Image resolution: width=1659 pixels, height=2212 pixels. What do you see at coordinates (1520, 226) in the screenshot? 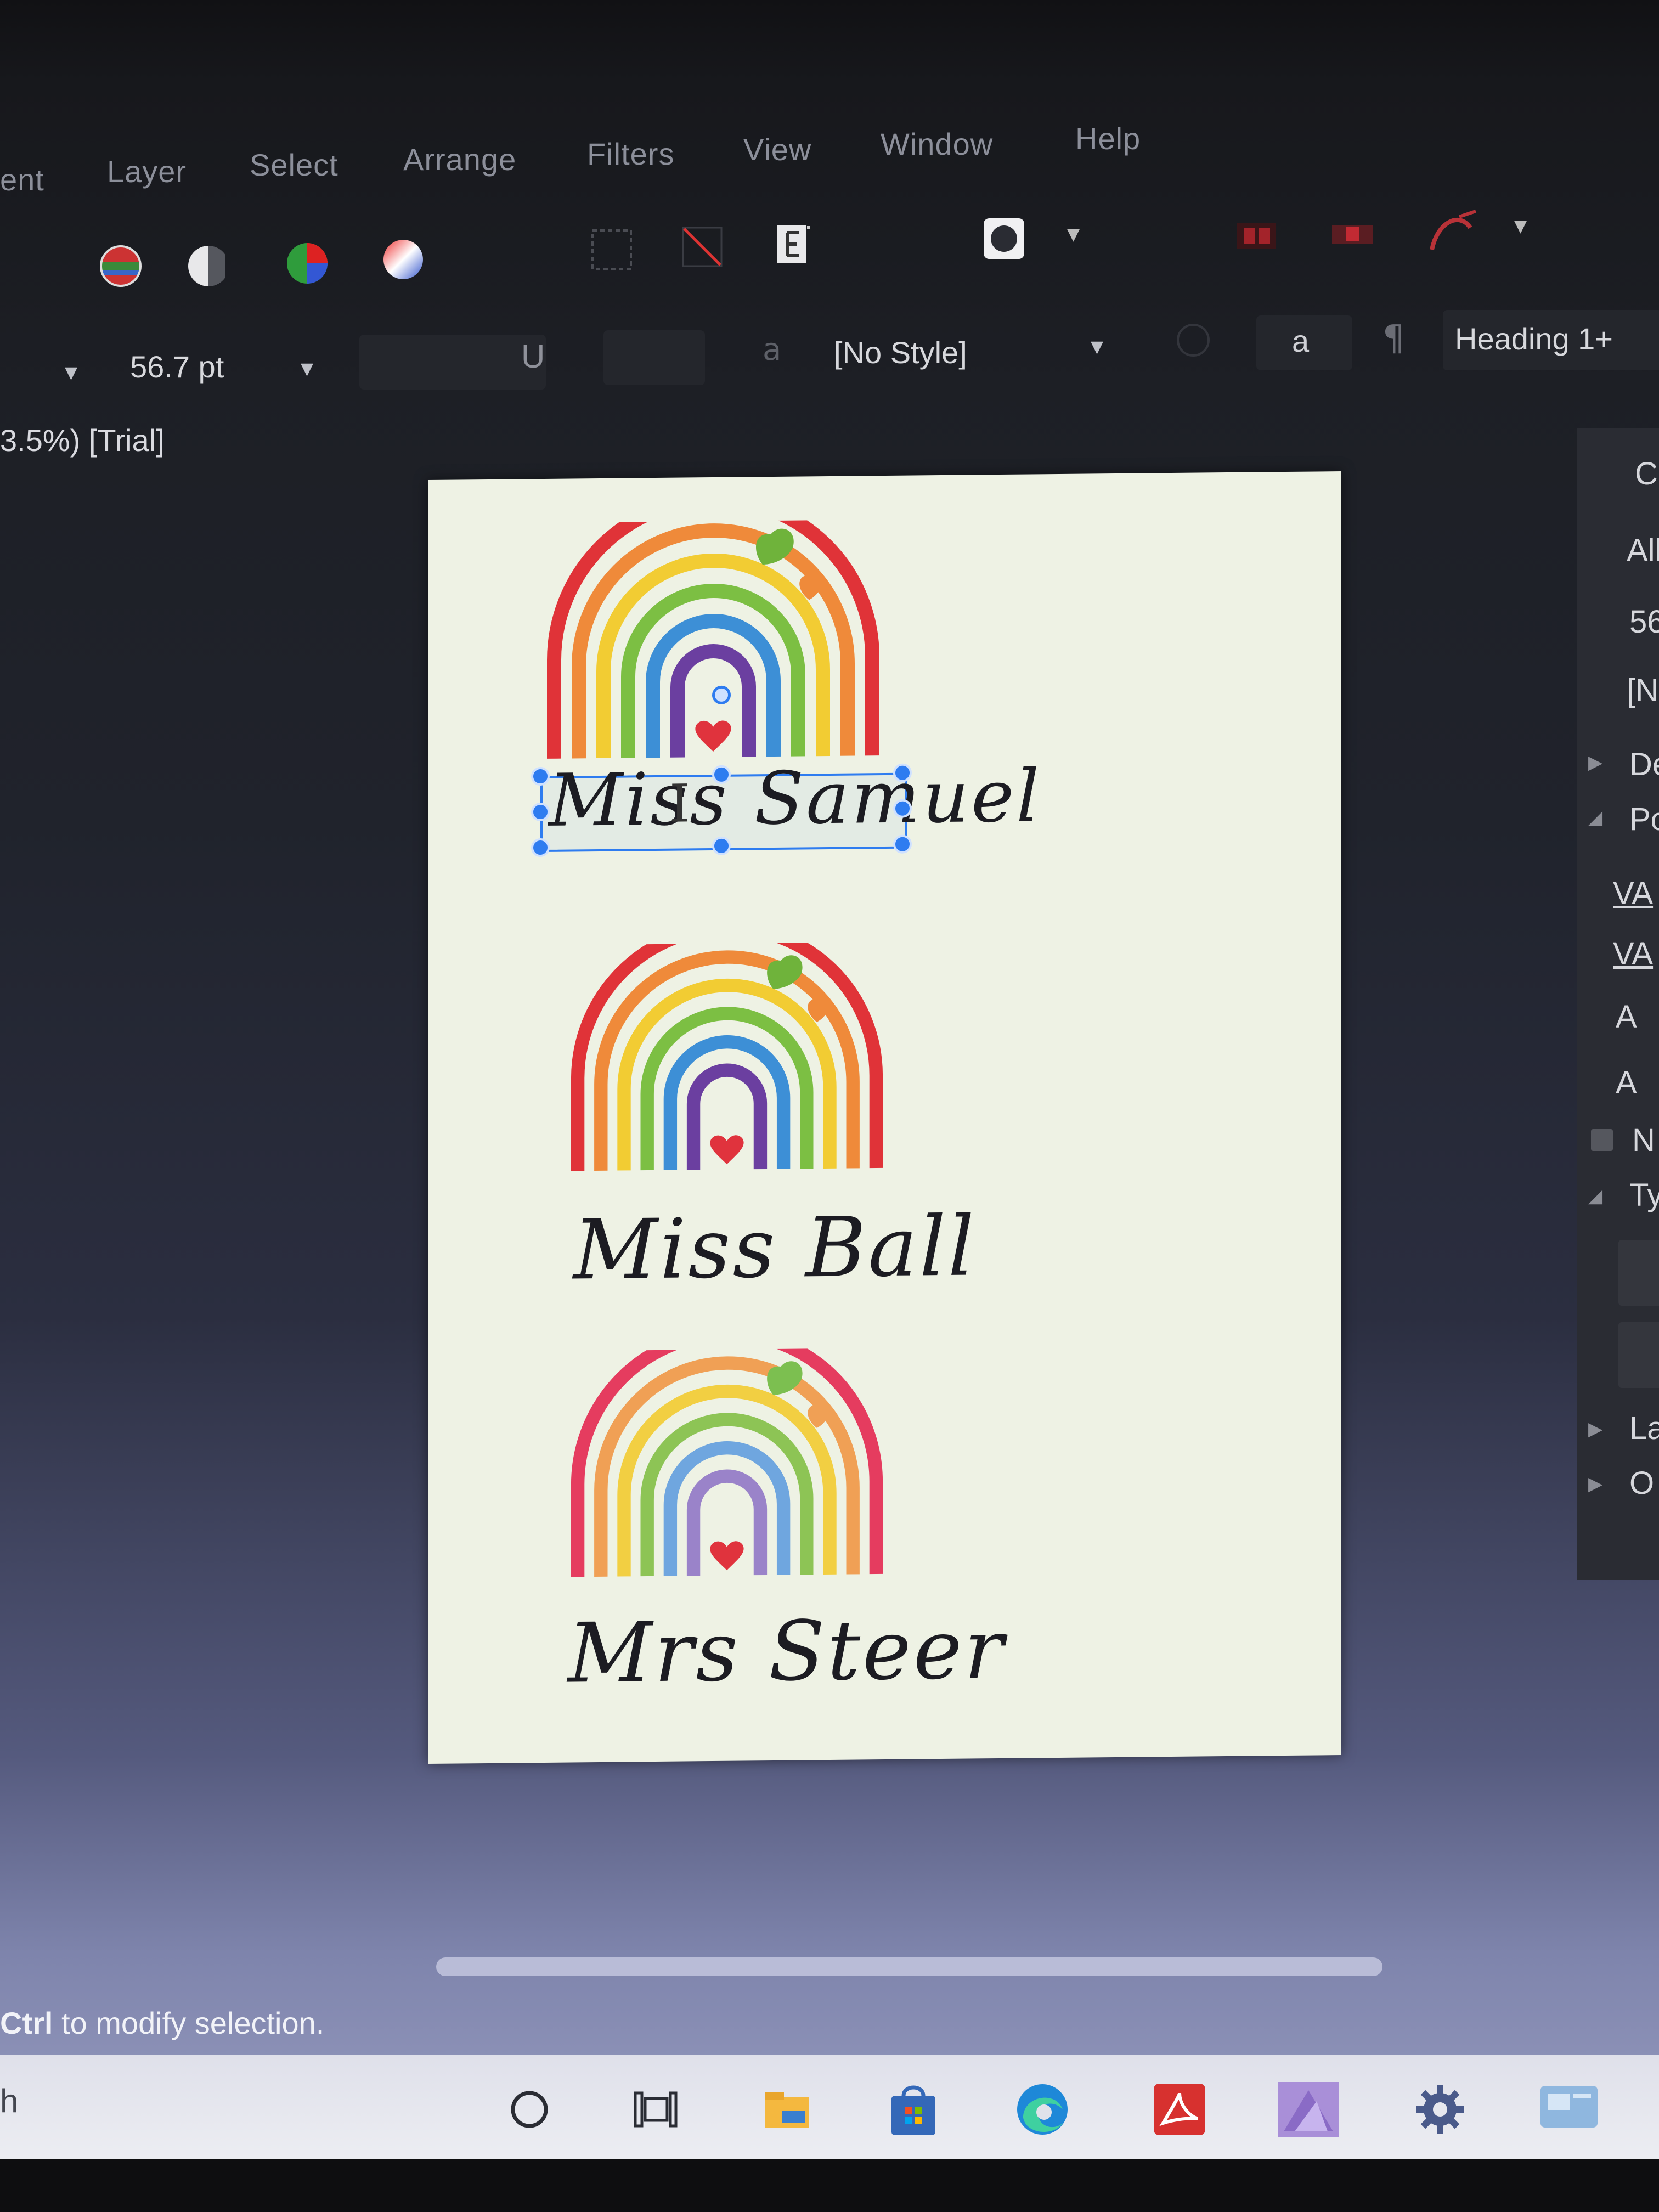
I see `pen-dropdown-chevron-icon: ▼` at bounding box center [1520, 226].